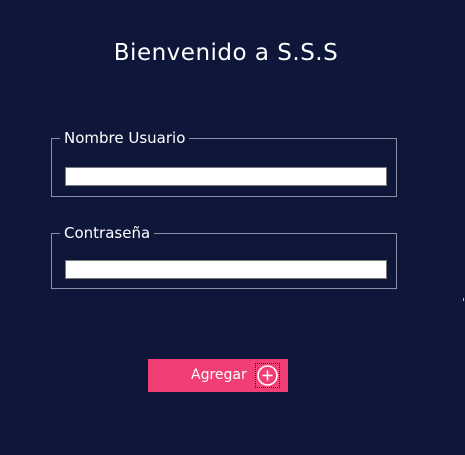  What do you see at coordinates (226, 53) in the screenshot?
I see `page-title: Bienvenido a S.S.S` at bounding box center [226, 53].